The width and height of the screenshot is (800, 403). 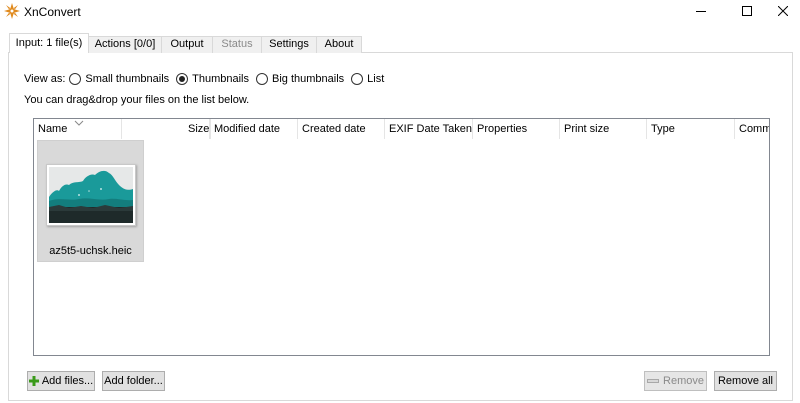 I want to click on radio-thumbnails, so click(x=182, y=79).